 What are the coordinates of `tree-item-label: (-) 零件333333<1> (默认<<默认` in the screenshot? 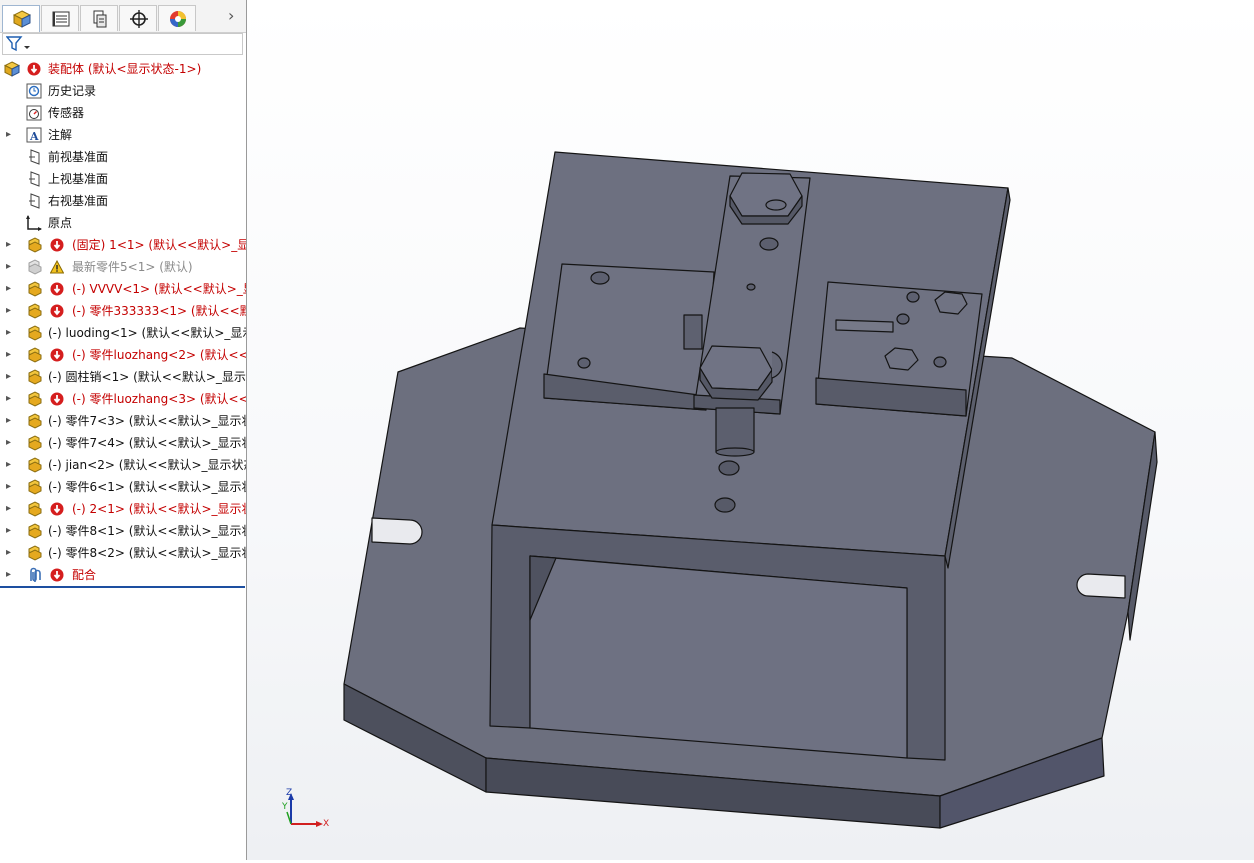 It's located at (159, 311).